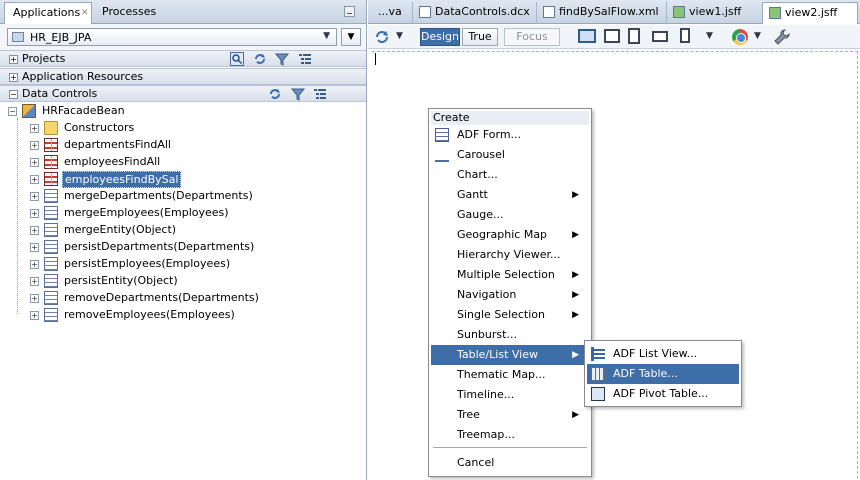  What do you see at coordinates (480, 37) in the screenshot?
I see `true-mode-button: True` at bounding box center [480, 37].